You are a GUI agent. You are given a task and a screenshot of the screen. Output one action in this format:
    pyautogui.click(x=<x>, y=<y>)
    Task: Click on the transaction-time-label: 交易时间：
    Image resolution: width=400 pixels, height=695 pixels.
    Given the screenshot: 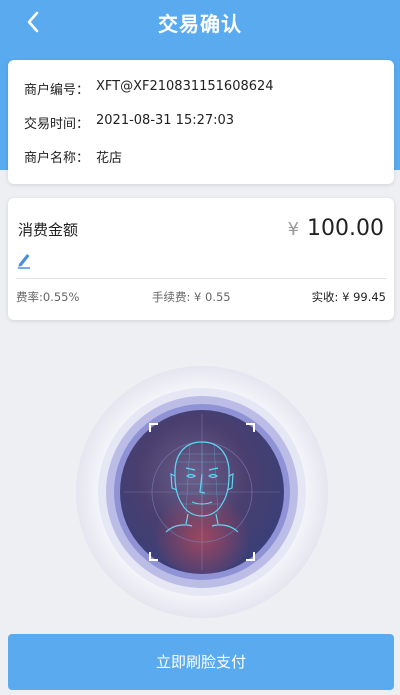 What is the action you would take?
    pyautogui.click(x=57, y=124)
    